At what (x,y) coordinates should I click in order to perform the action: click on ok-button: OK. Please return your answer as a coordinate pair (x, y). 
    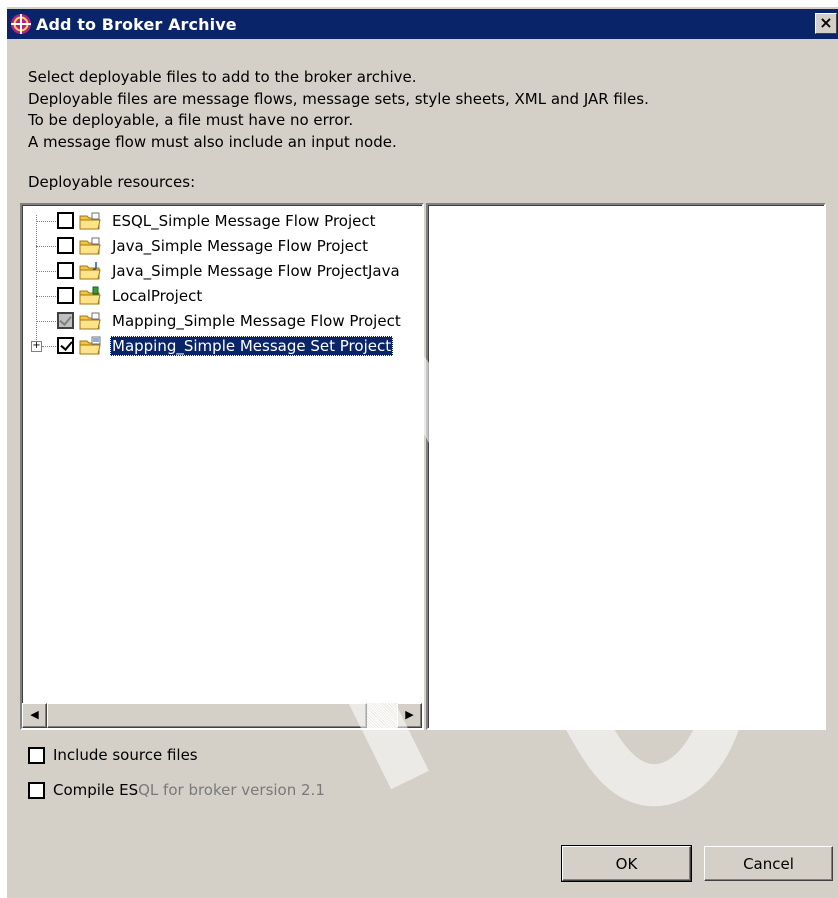
    Looking at the image, I should click on (626, 863).